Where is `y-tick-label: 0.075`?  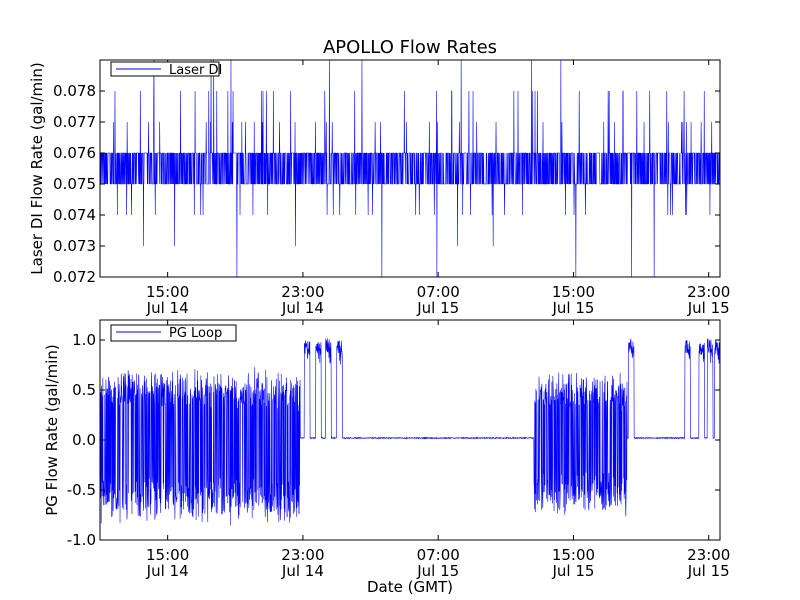
y-tick-label: 0.075 is located at coordinates (74, 184).